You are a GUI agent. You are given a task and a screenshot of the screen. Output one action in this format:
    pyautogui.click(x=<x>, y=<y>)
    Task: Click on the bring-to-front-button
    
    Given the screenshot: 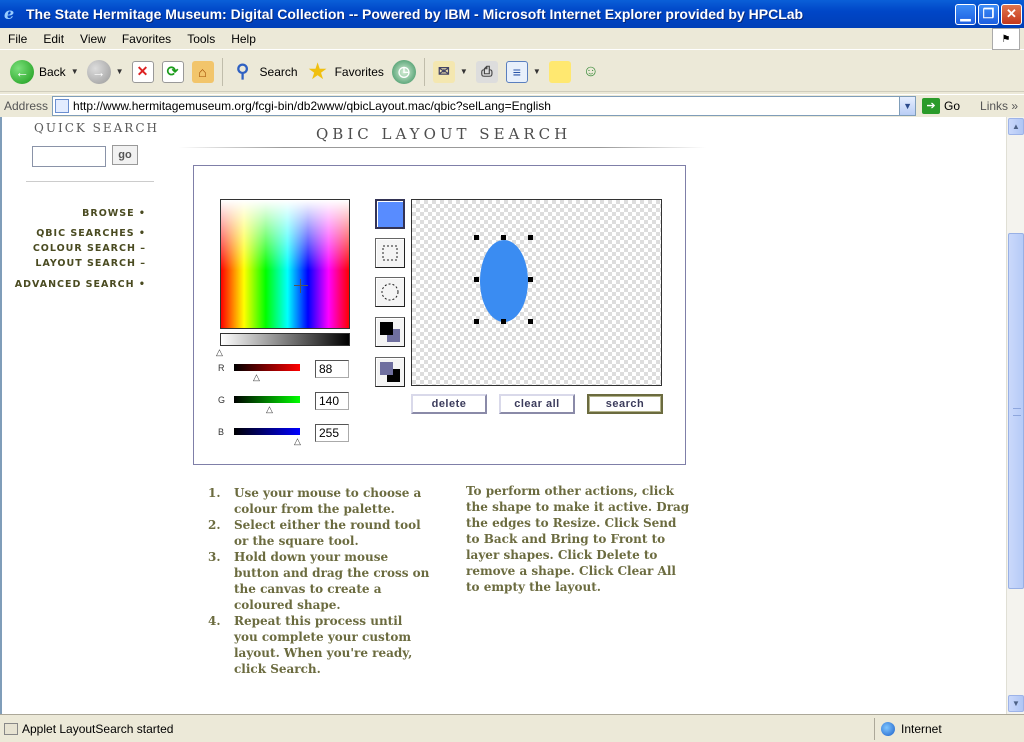 What is the action you would take?
    pyautogui.click(x=390, y=372)
    